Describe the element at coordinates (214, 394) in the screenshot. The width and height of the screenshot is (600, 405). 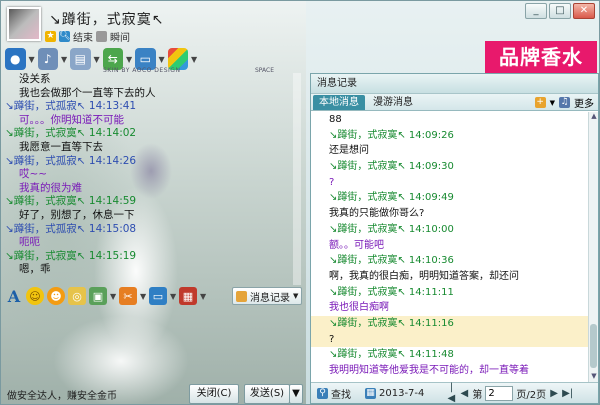
I see `close-button: 关闭(C)` at that location.